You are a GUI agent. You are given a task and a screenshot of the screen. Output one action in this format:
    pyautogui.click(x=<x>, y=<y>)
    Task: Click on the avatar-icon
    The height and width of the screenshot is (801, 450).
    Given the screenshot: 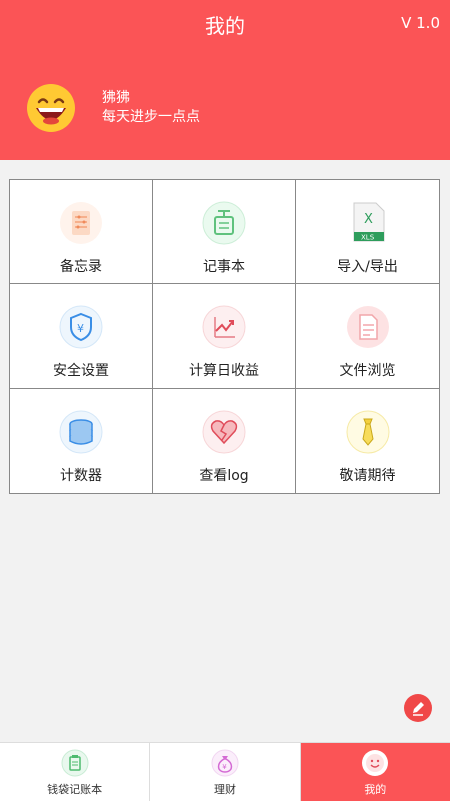 What is the action you would take?
    pyautogui.click(x=375, y=763)
    